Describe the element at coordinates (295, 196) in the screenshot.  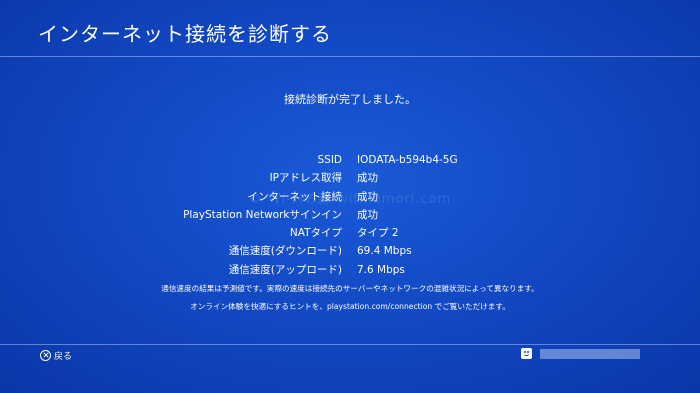
I see `result-label: インターネット接続` at that location.